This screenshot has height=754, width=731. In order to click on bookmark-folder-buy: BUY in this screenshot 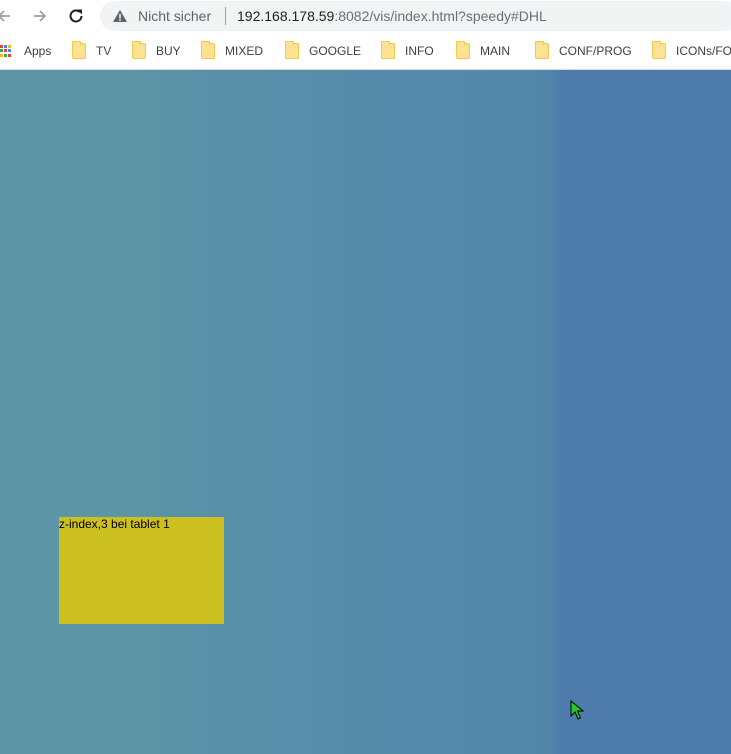, I will do `click(156, 50)`.